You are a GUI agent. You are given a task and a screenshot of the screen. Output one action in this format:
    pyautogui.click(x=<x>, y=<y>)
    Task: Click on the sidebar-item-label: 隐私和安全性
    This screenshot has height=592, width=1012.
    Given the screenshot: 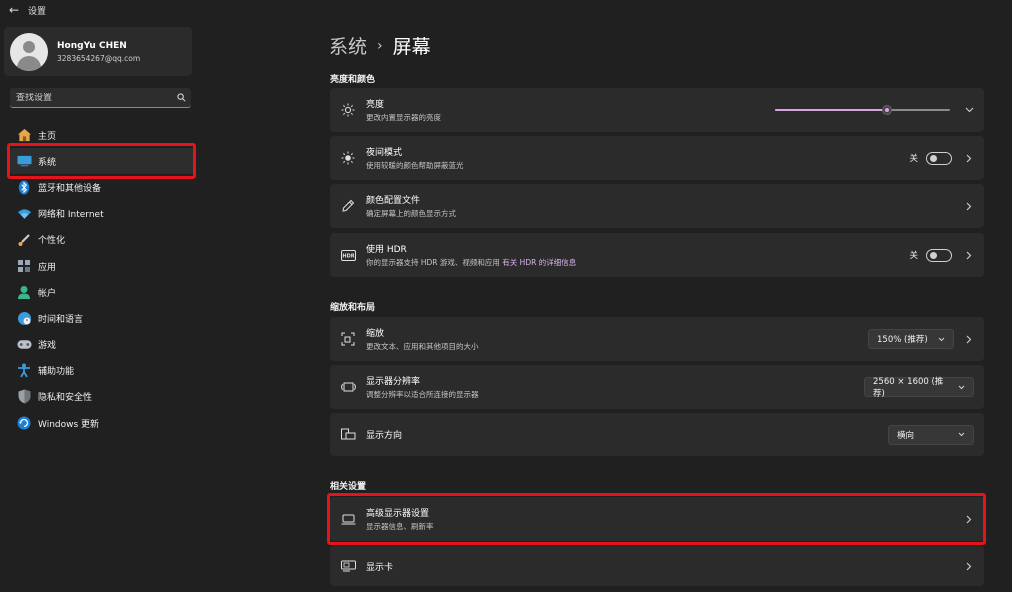 What is the action you would take?
    pyautogui.click(x=65, y=398)
    